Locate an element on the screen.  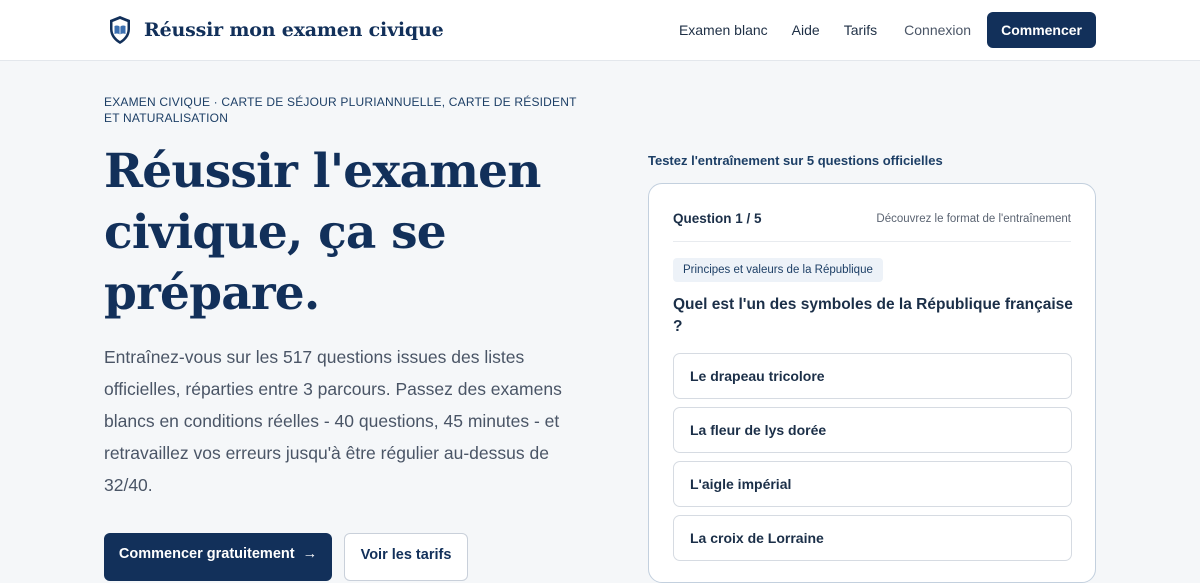
answer-option-4: La croix de Lorraine is located at coordinates (872, 538).